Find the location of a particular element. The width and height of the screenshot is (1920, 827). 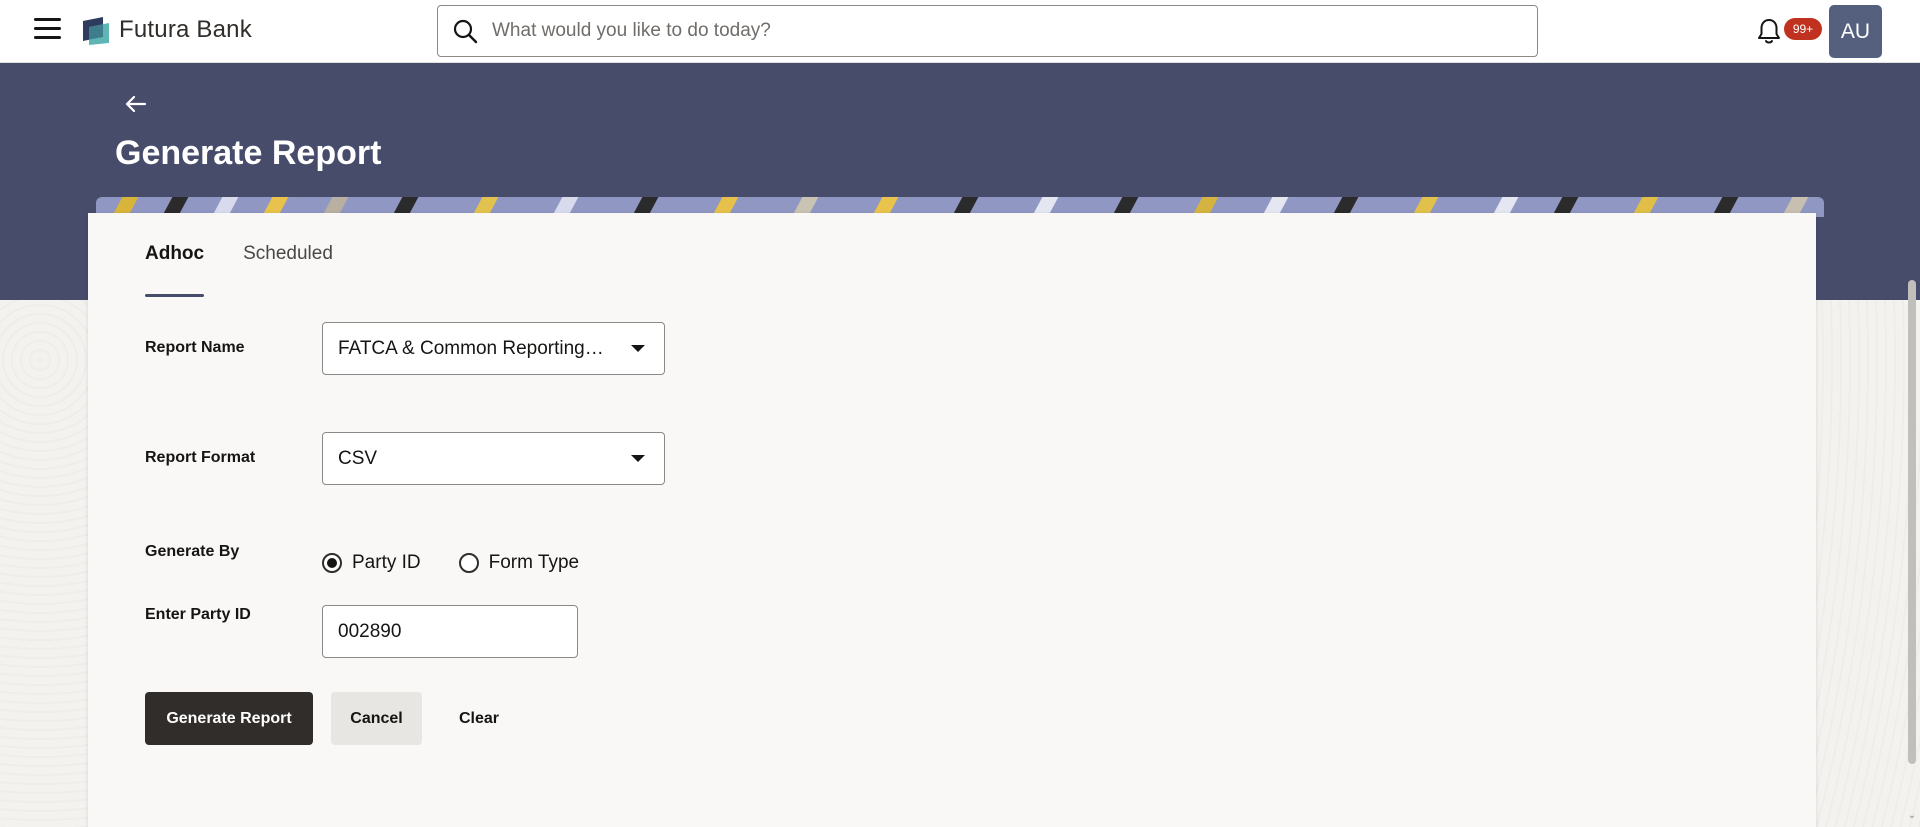

page-scrollbar: ⌄ is located at coordinates (1912, 552).